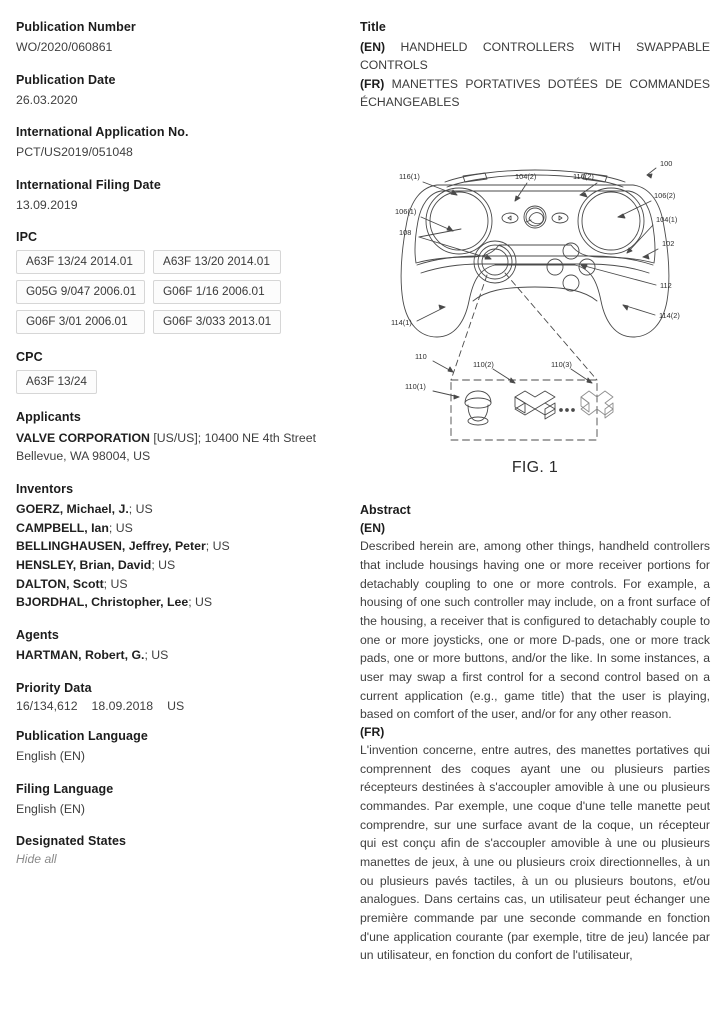 Image resolution: width=712 pixels, height=1024 pixels. I want to click on inventor-entry: BELLINGHAUSEN, Jeffrey, Peter; US, so click(170, 546).